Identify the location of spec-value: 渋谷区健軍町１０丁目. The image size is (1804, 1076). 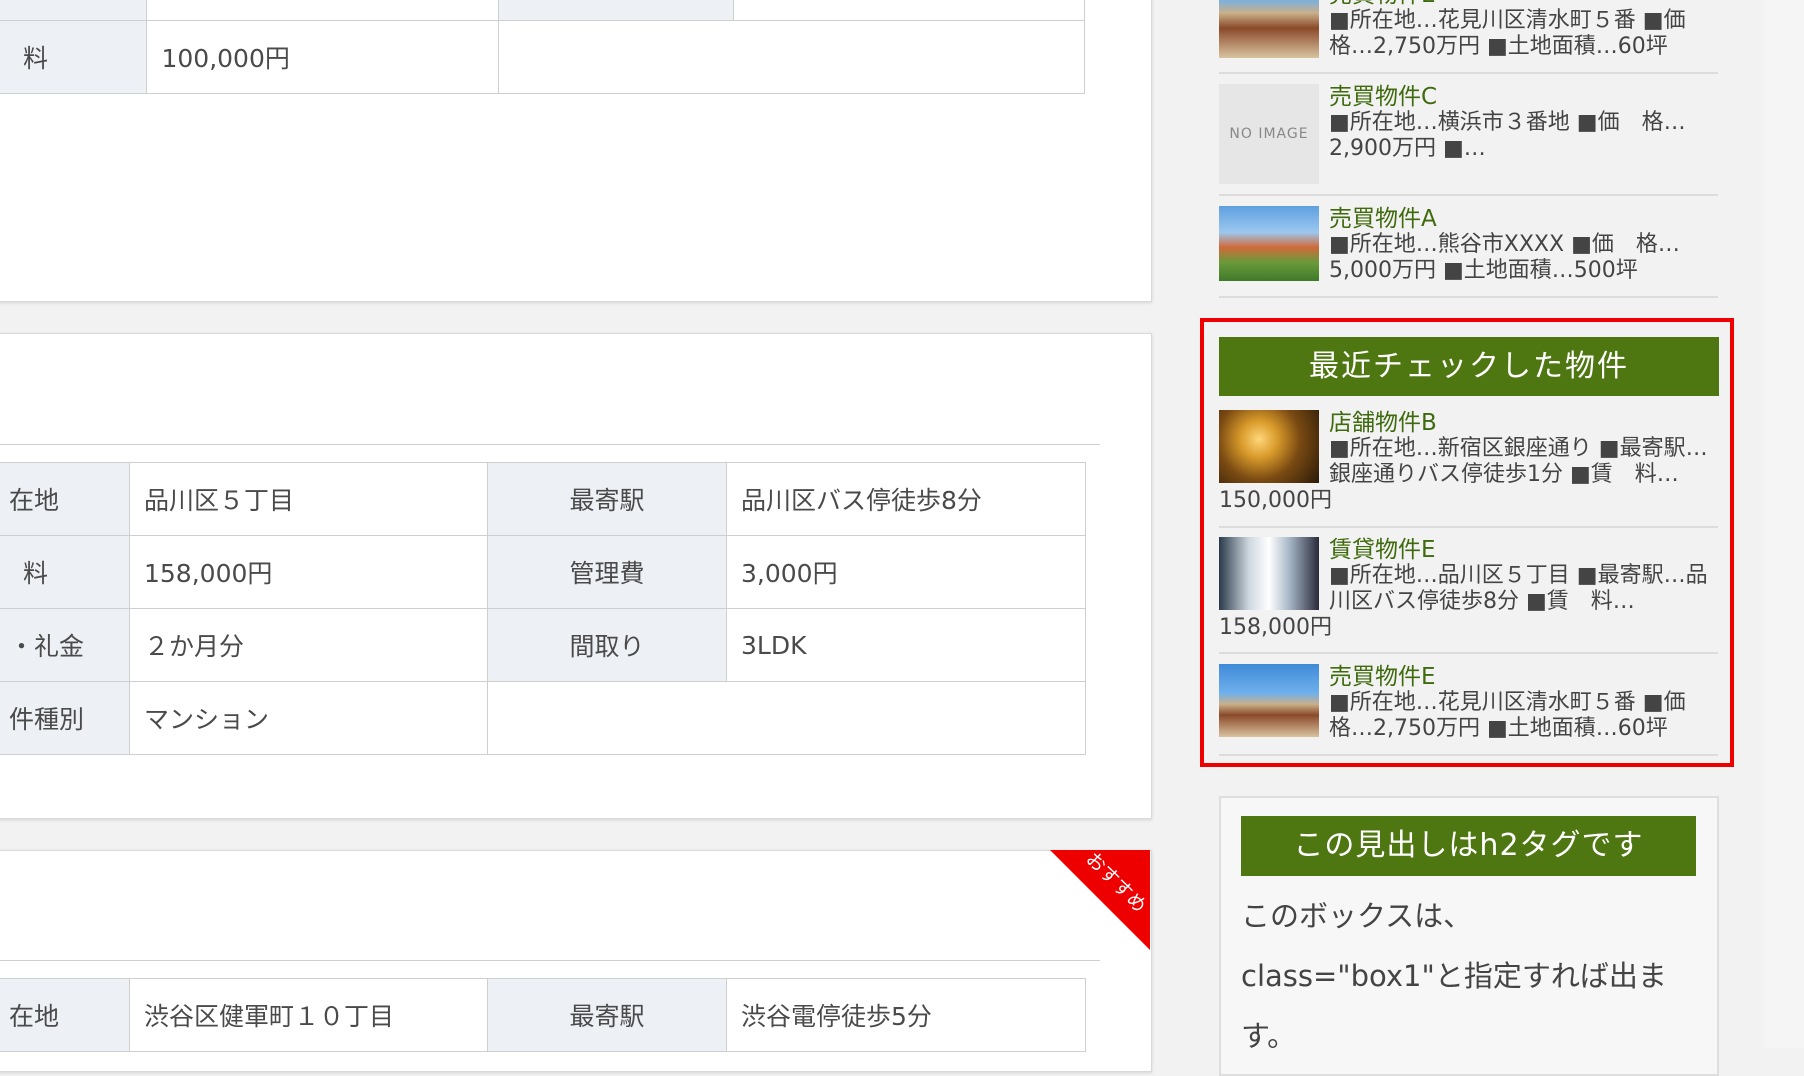
(308, 1015).